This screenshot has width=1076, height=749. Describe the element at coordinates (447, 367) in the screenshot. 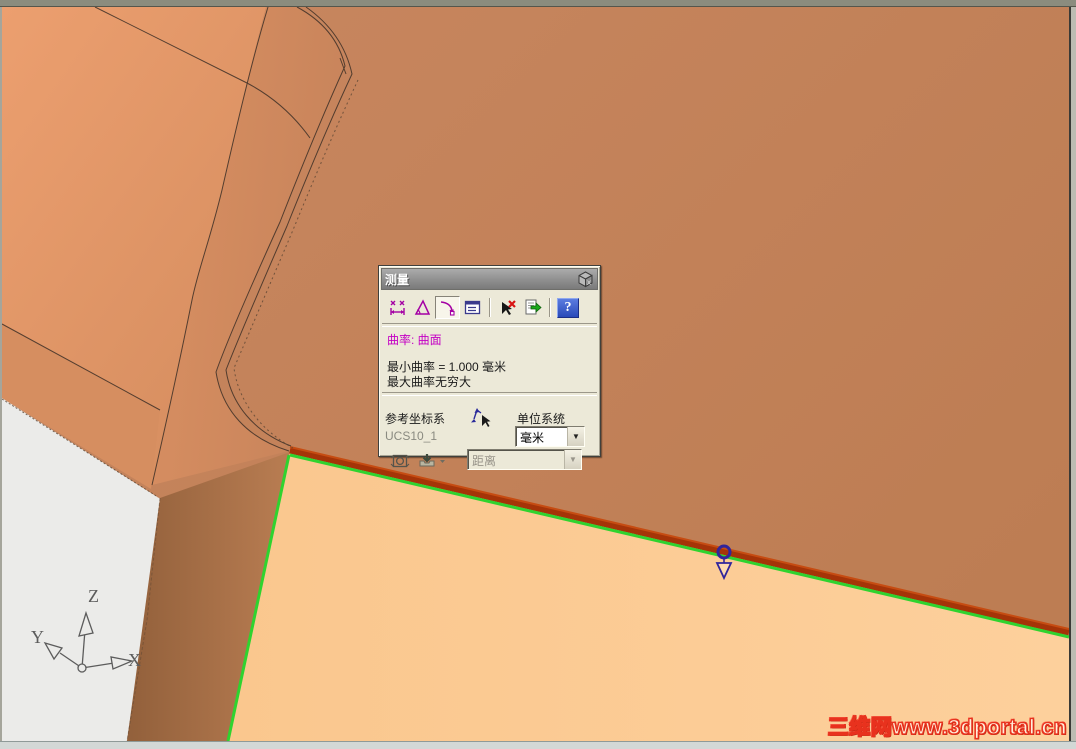

I see `min-curvature-text: 最小曲率 = 1.000 毫米` at that location.